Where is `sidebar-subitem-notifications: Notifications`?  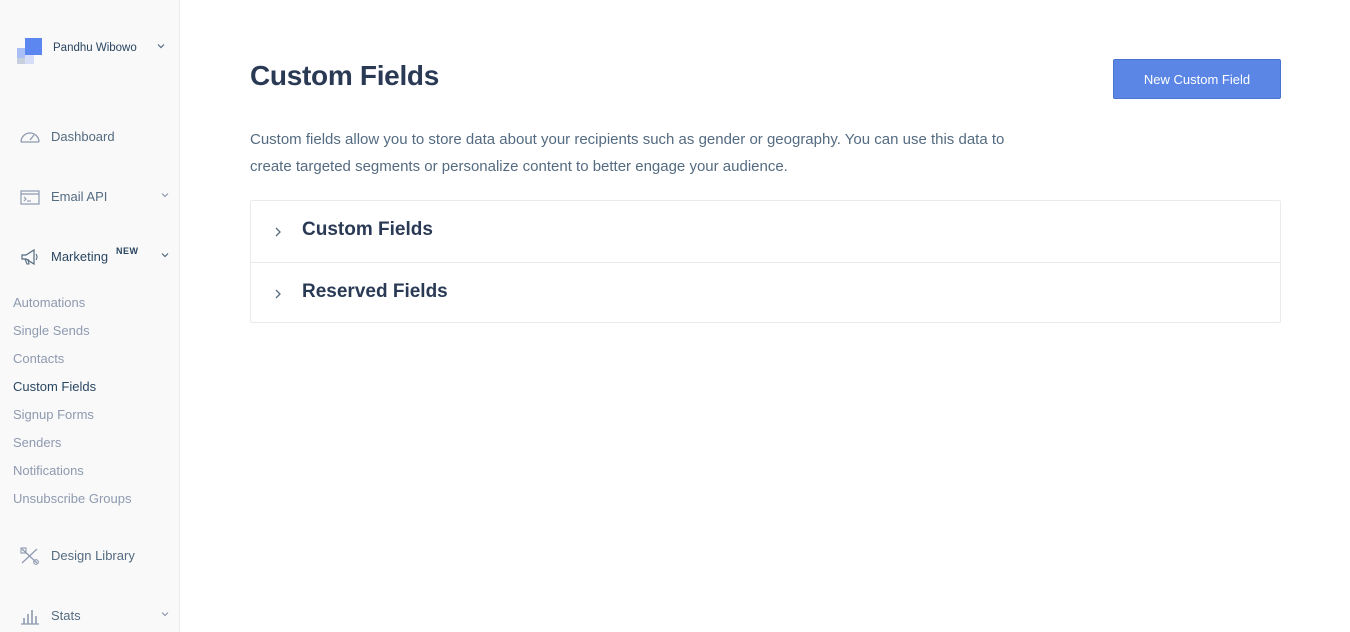 sidebar-subitem-notifications: Notifications is located at coordinates (48, 470).